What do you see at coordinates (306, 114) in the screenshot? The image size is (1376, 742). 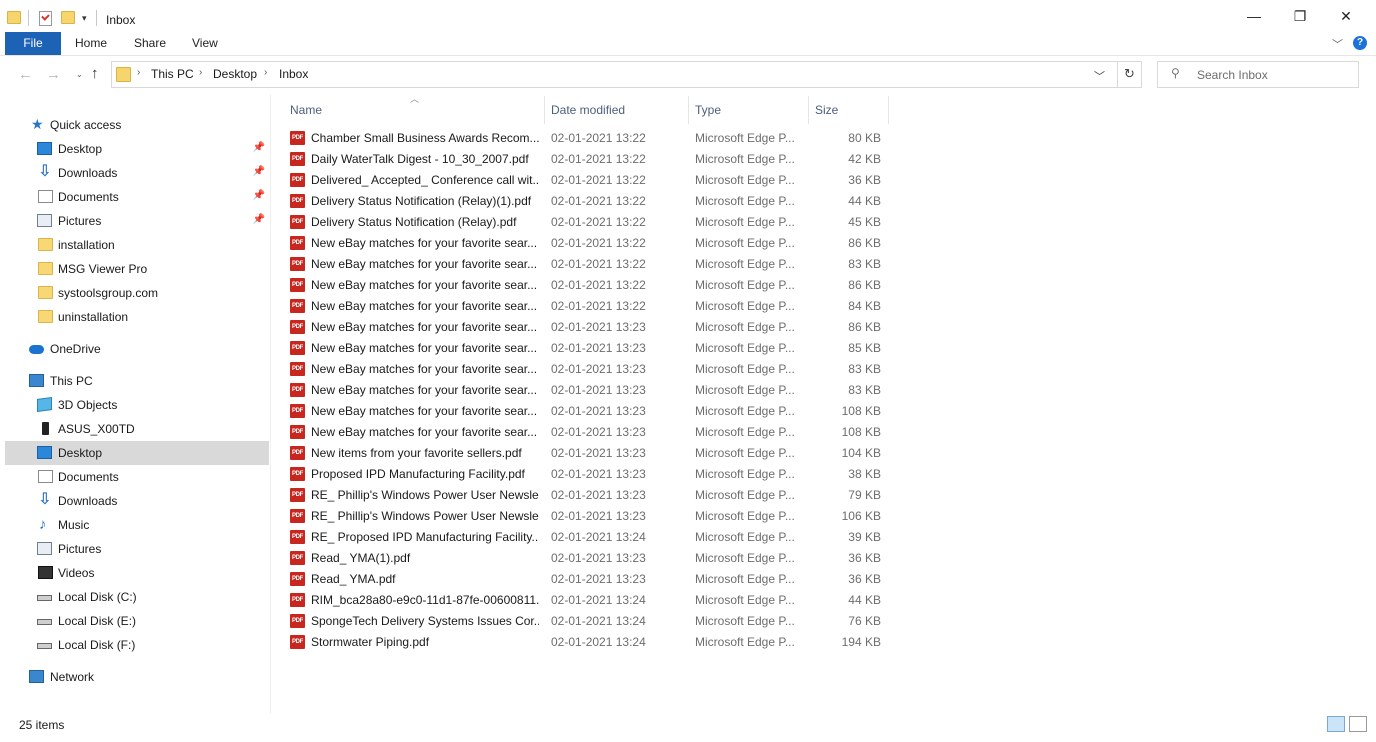 I see `column-header-name: Name` at bounding box center [306, 114].